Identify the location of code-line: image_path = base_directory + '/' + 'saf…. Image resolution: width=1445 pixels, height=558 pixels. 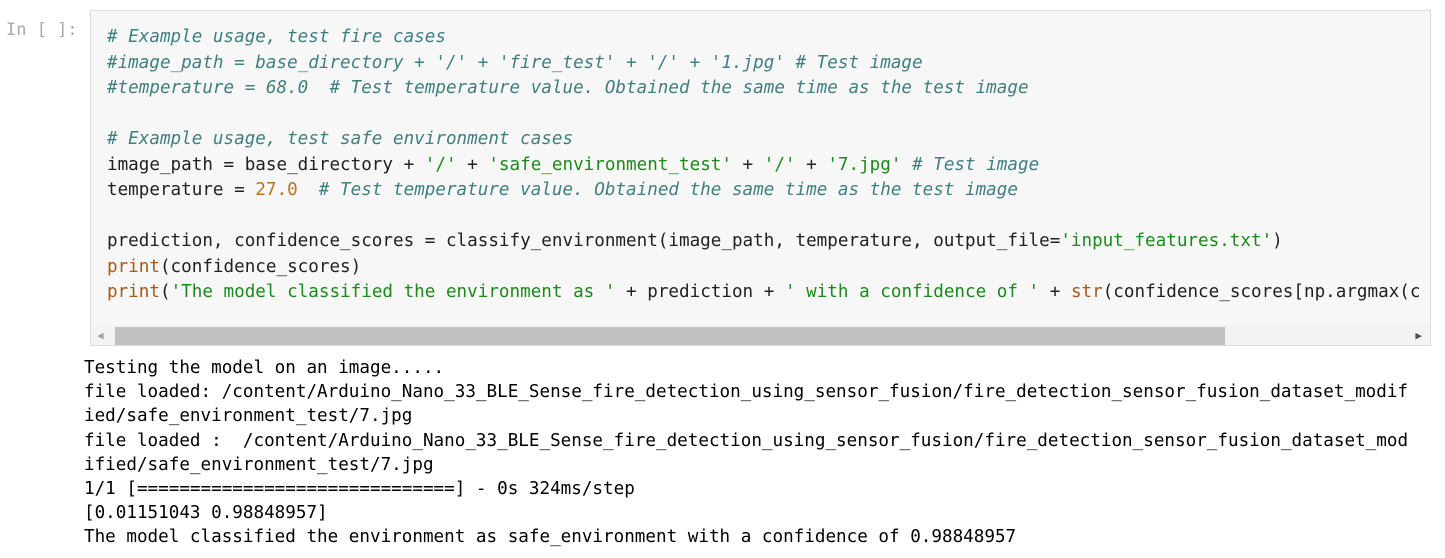
(764, 166).